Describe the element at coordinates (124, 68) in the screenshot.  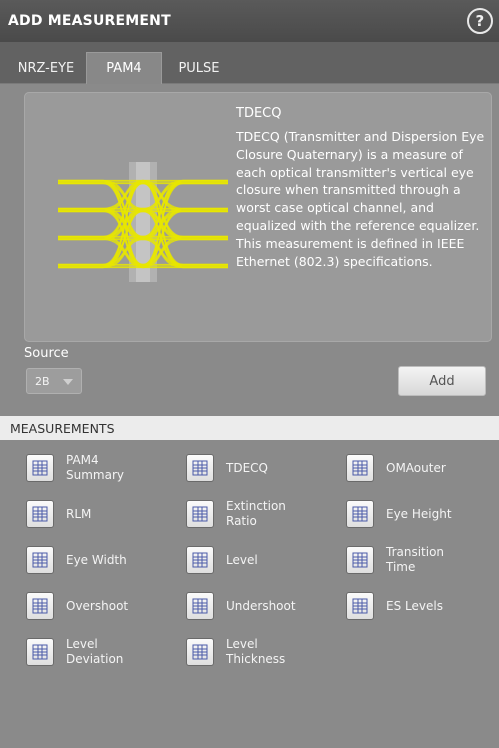
I see `tab-pam4: PAM4` at that location.